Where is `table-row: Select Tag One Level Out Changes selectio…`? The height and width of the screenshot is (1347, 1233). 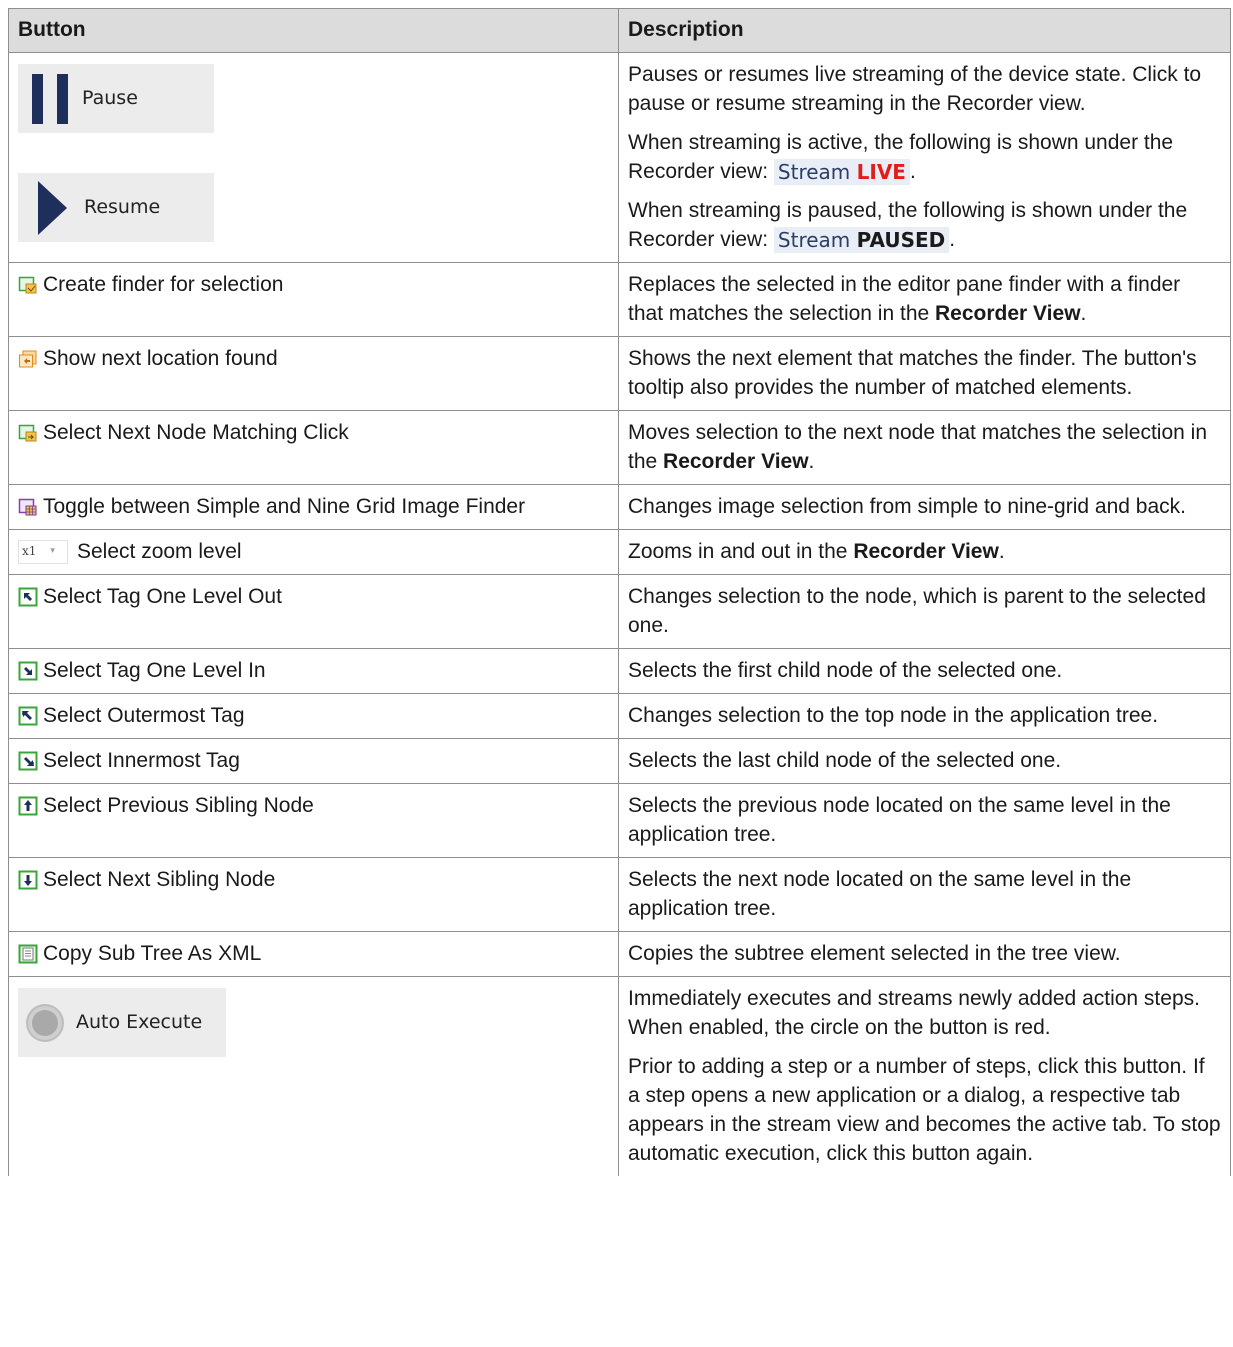 table-row: Select Tag One Level Out Changes selectio… is located at coordinates (619, 611).